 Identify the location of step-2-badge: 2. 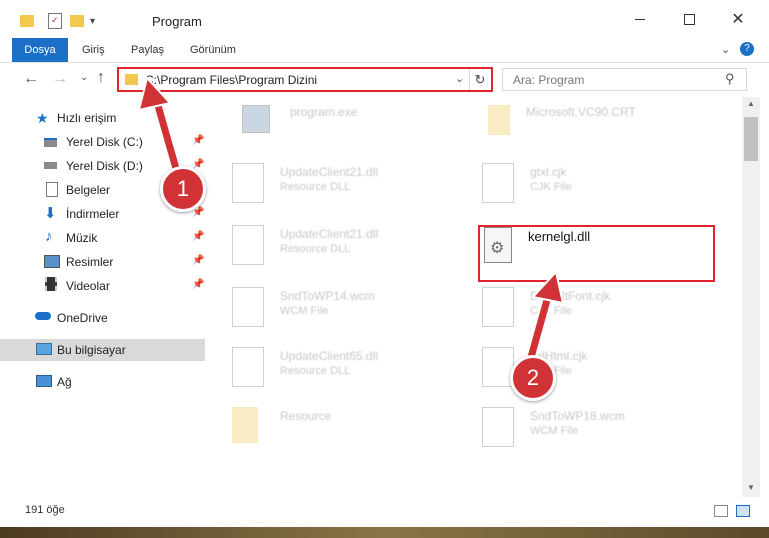
(533, 378).